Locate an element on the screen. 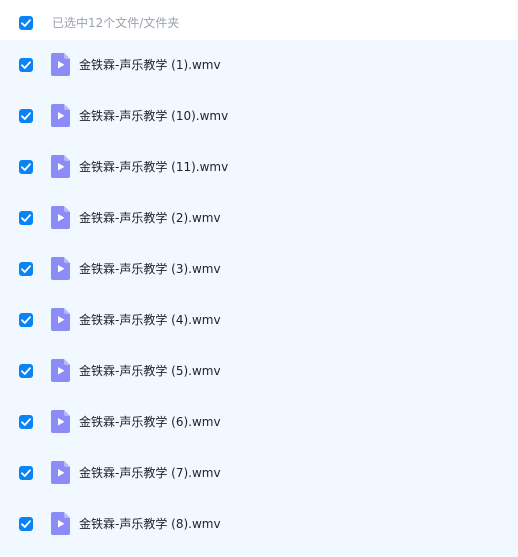  file-name: 金铁霖-声乐教学 (8).wmv is located at coordinates (150, 524).